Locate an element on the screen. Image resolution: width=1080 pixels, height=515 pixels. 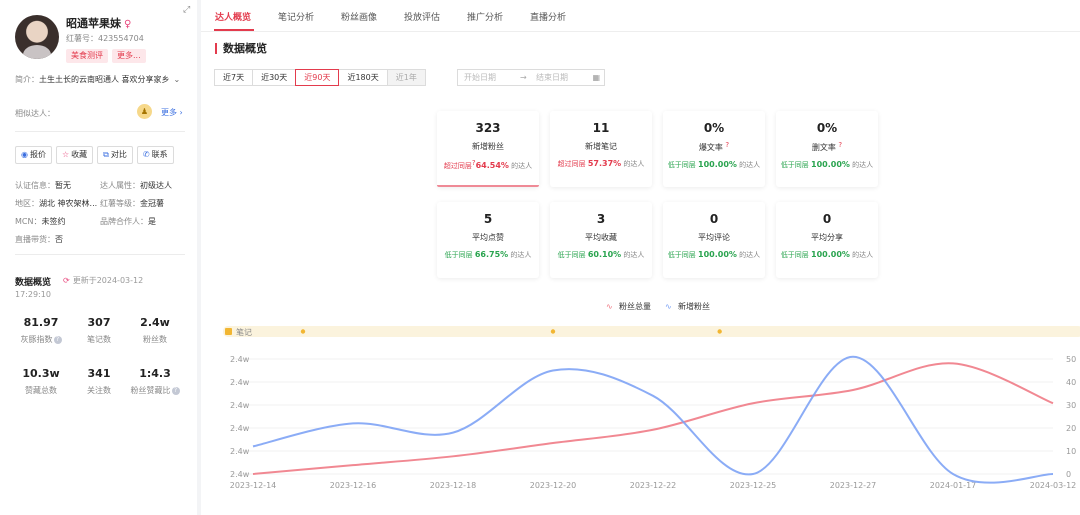
similar-label: 相似达人： is located at coordinates (35, 113).